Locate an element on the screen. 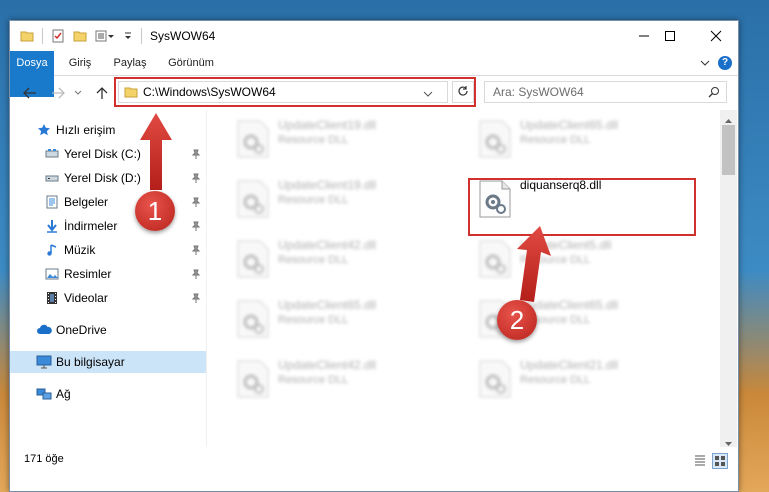  file-item: UpdateClient21.dll Resource DLL is located at coordinates (582, 379).